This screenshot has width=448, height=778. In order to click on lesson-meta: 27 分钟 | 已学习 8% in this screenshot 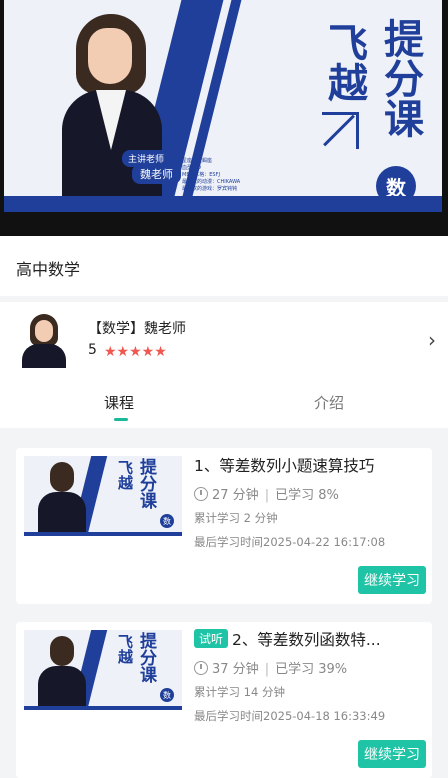, I will do `click(266, 493)`.